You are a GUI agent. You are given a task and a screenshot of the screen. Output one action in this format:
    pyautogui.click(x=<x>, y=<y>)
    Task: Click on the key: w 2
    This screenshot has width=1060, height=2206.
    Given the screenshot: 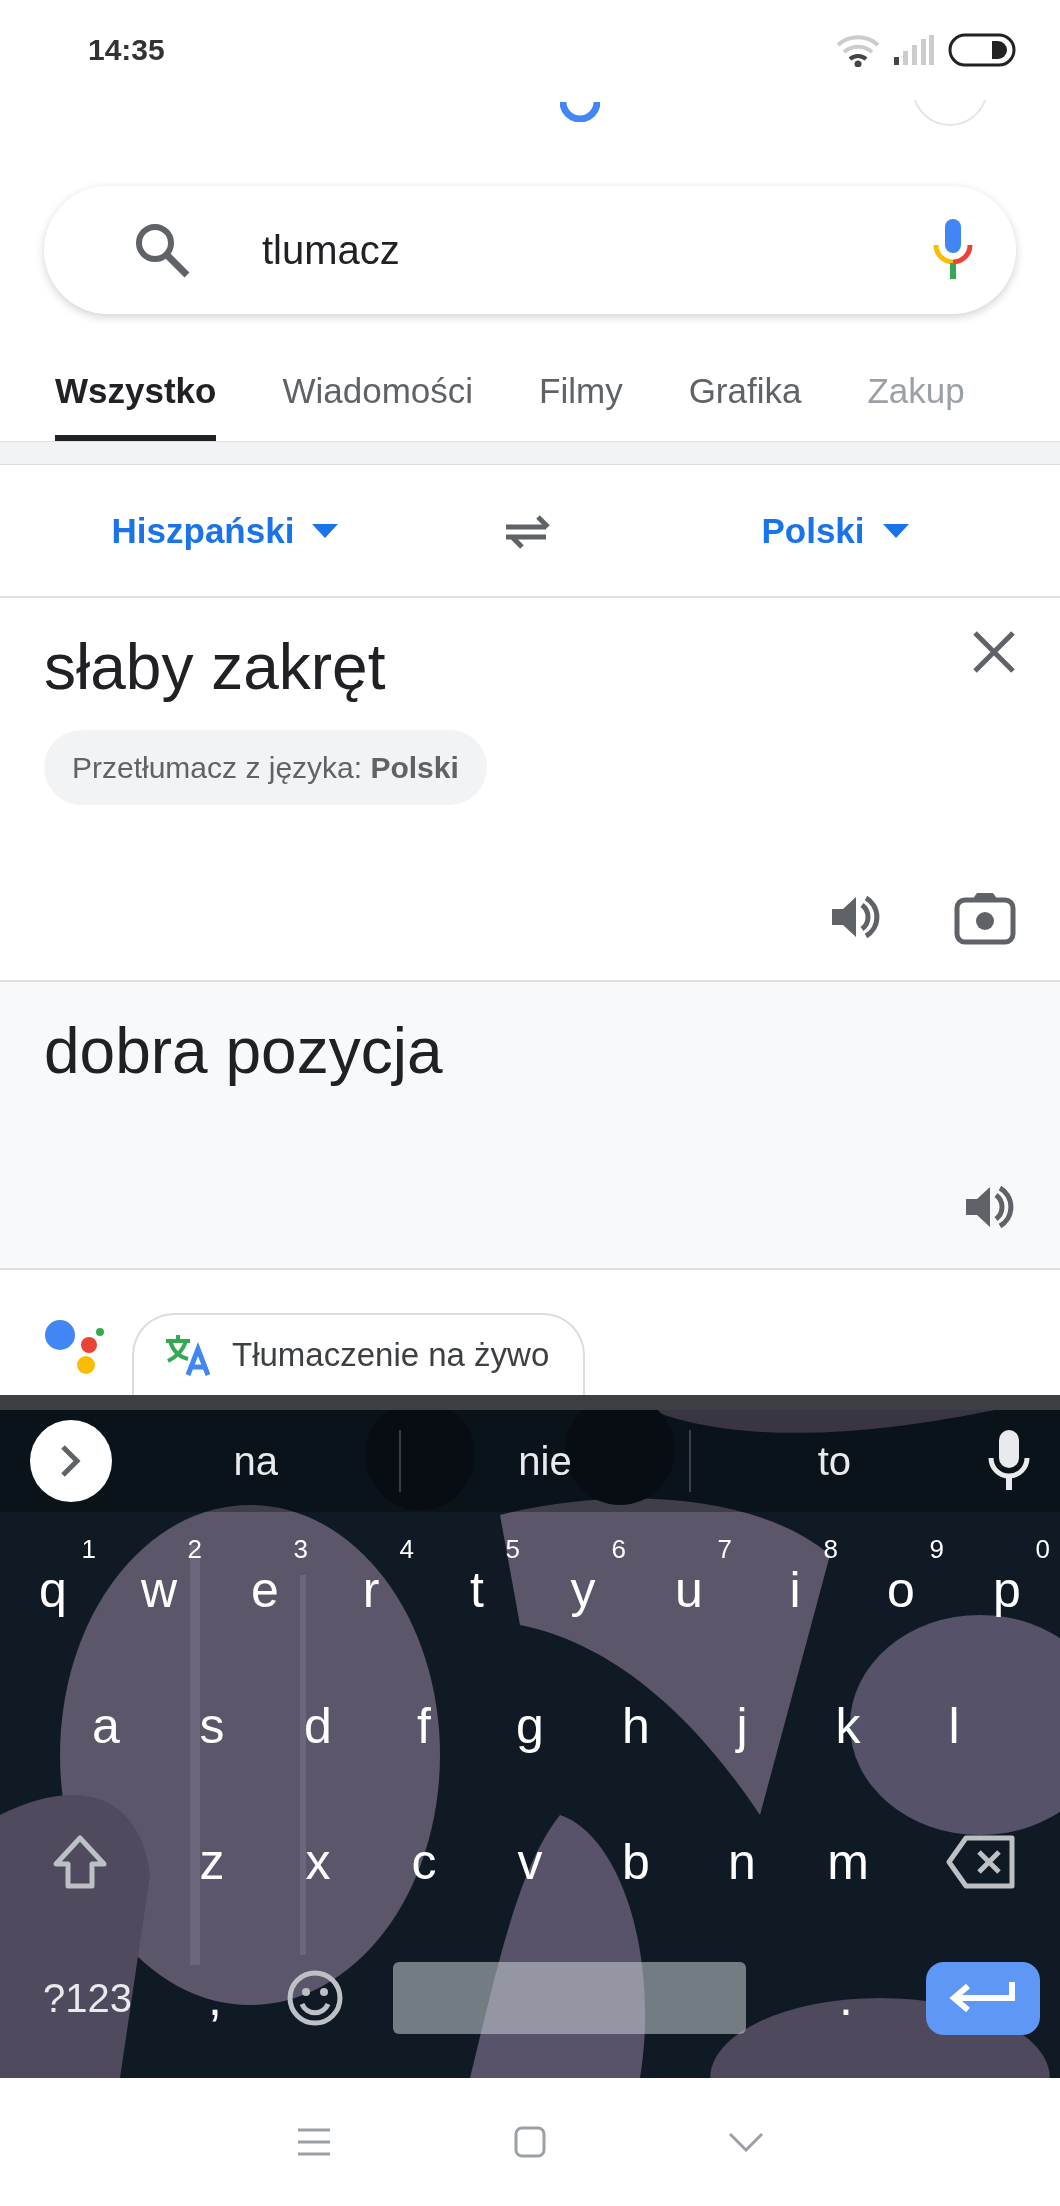 What is the action you would take?
    pyautogui.click(x=159, y=1590)
    